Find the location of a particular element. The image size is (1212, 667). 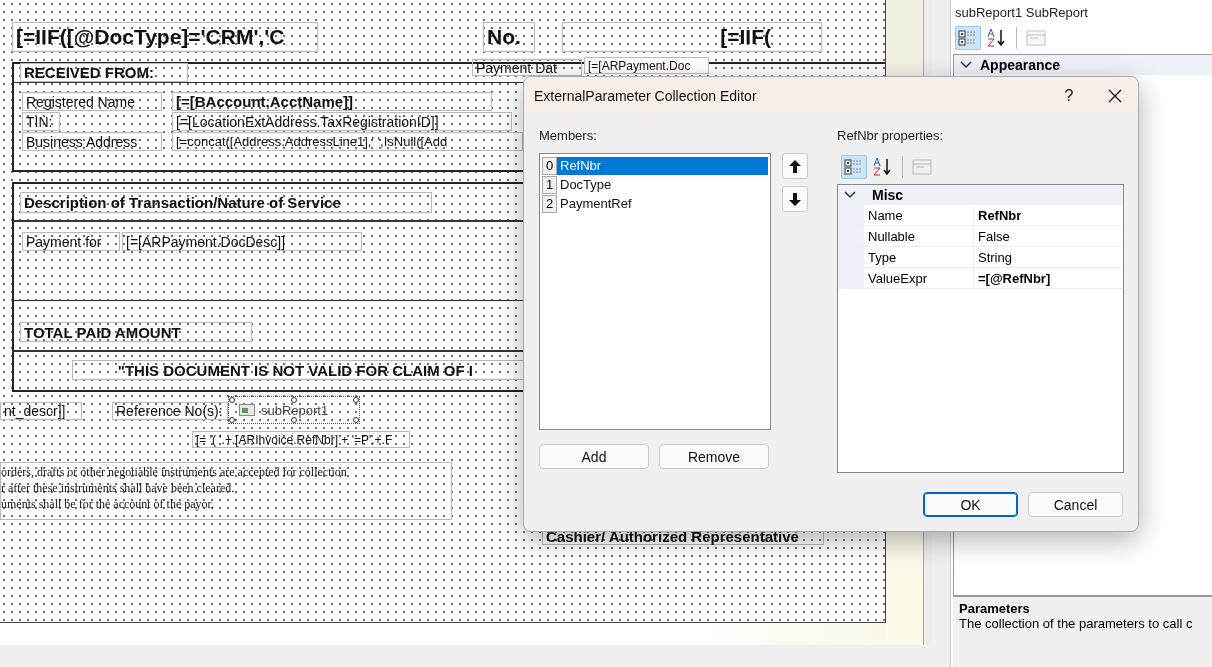

remove-button: Remove is located at coordinates (714, 456).